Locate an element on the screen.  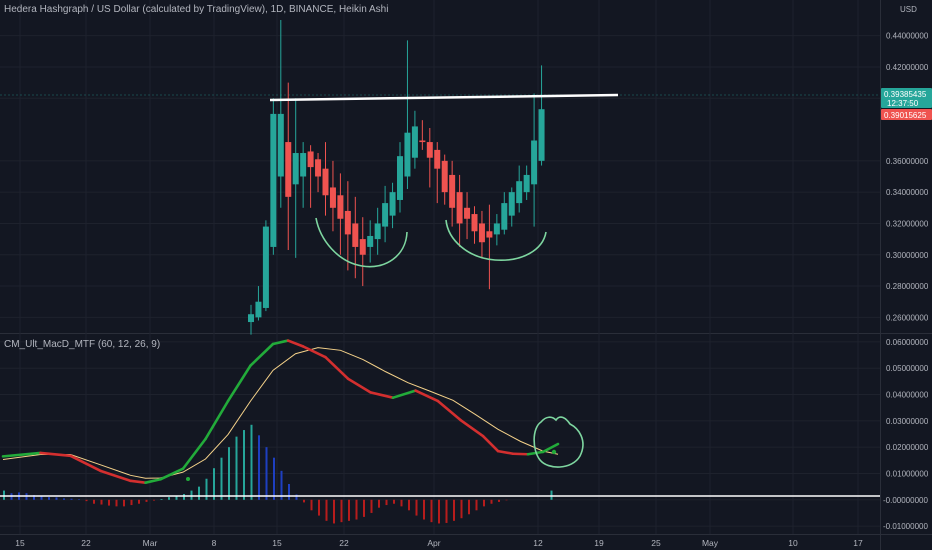
time-tick-label: 17 is located at coordinates (858, 543).